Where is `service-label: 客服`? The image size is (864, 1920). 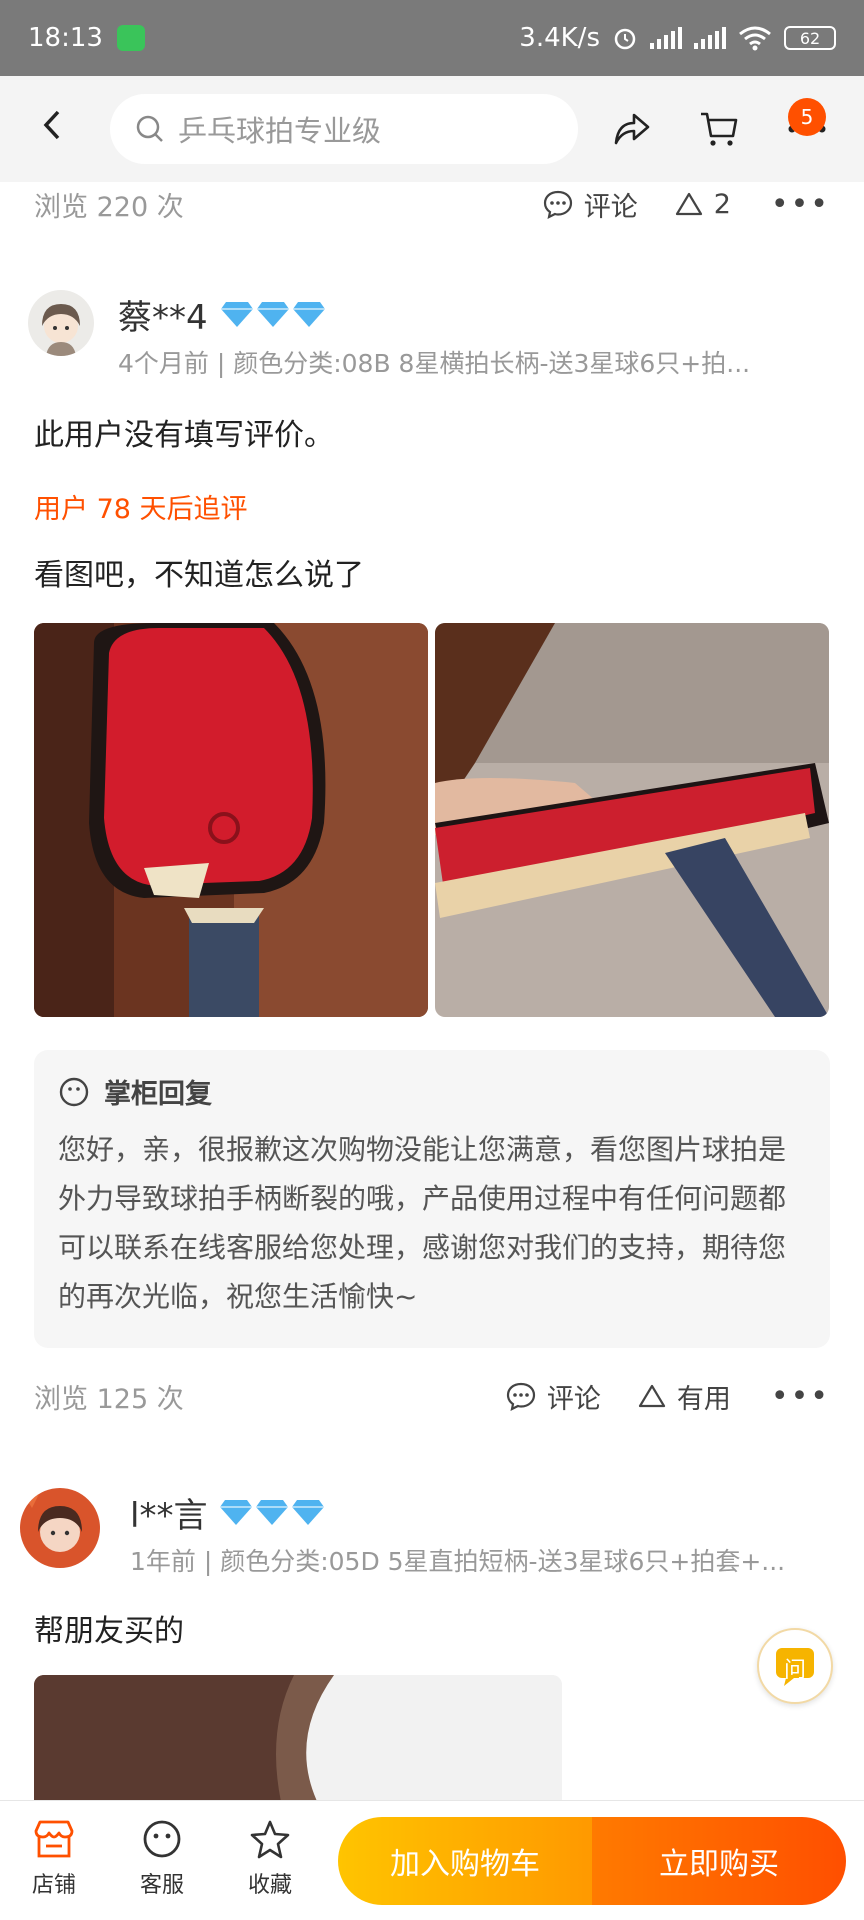
service-label: 客服 is located at coordinates (161, 1885).